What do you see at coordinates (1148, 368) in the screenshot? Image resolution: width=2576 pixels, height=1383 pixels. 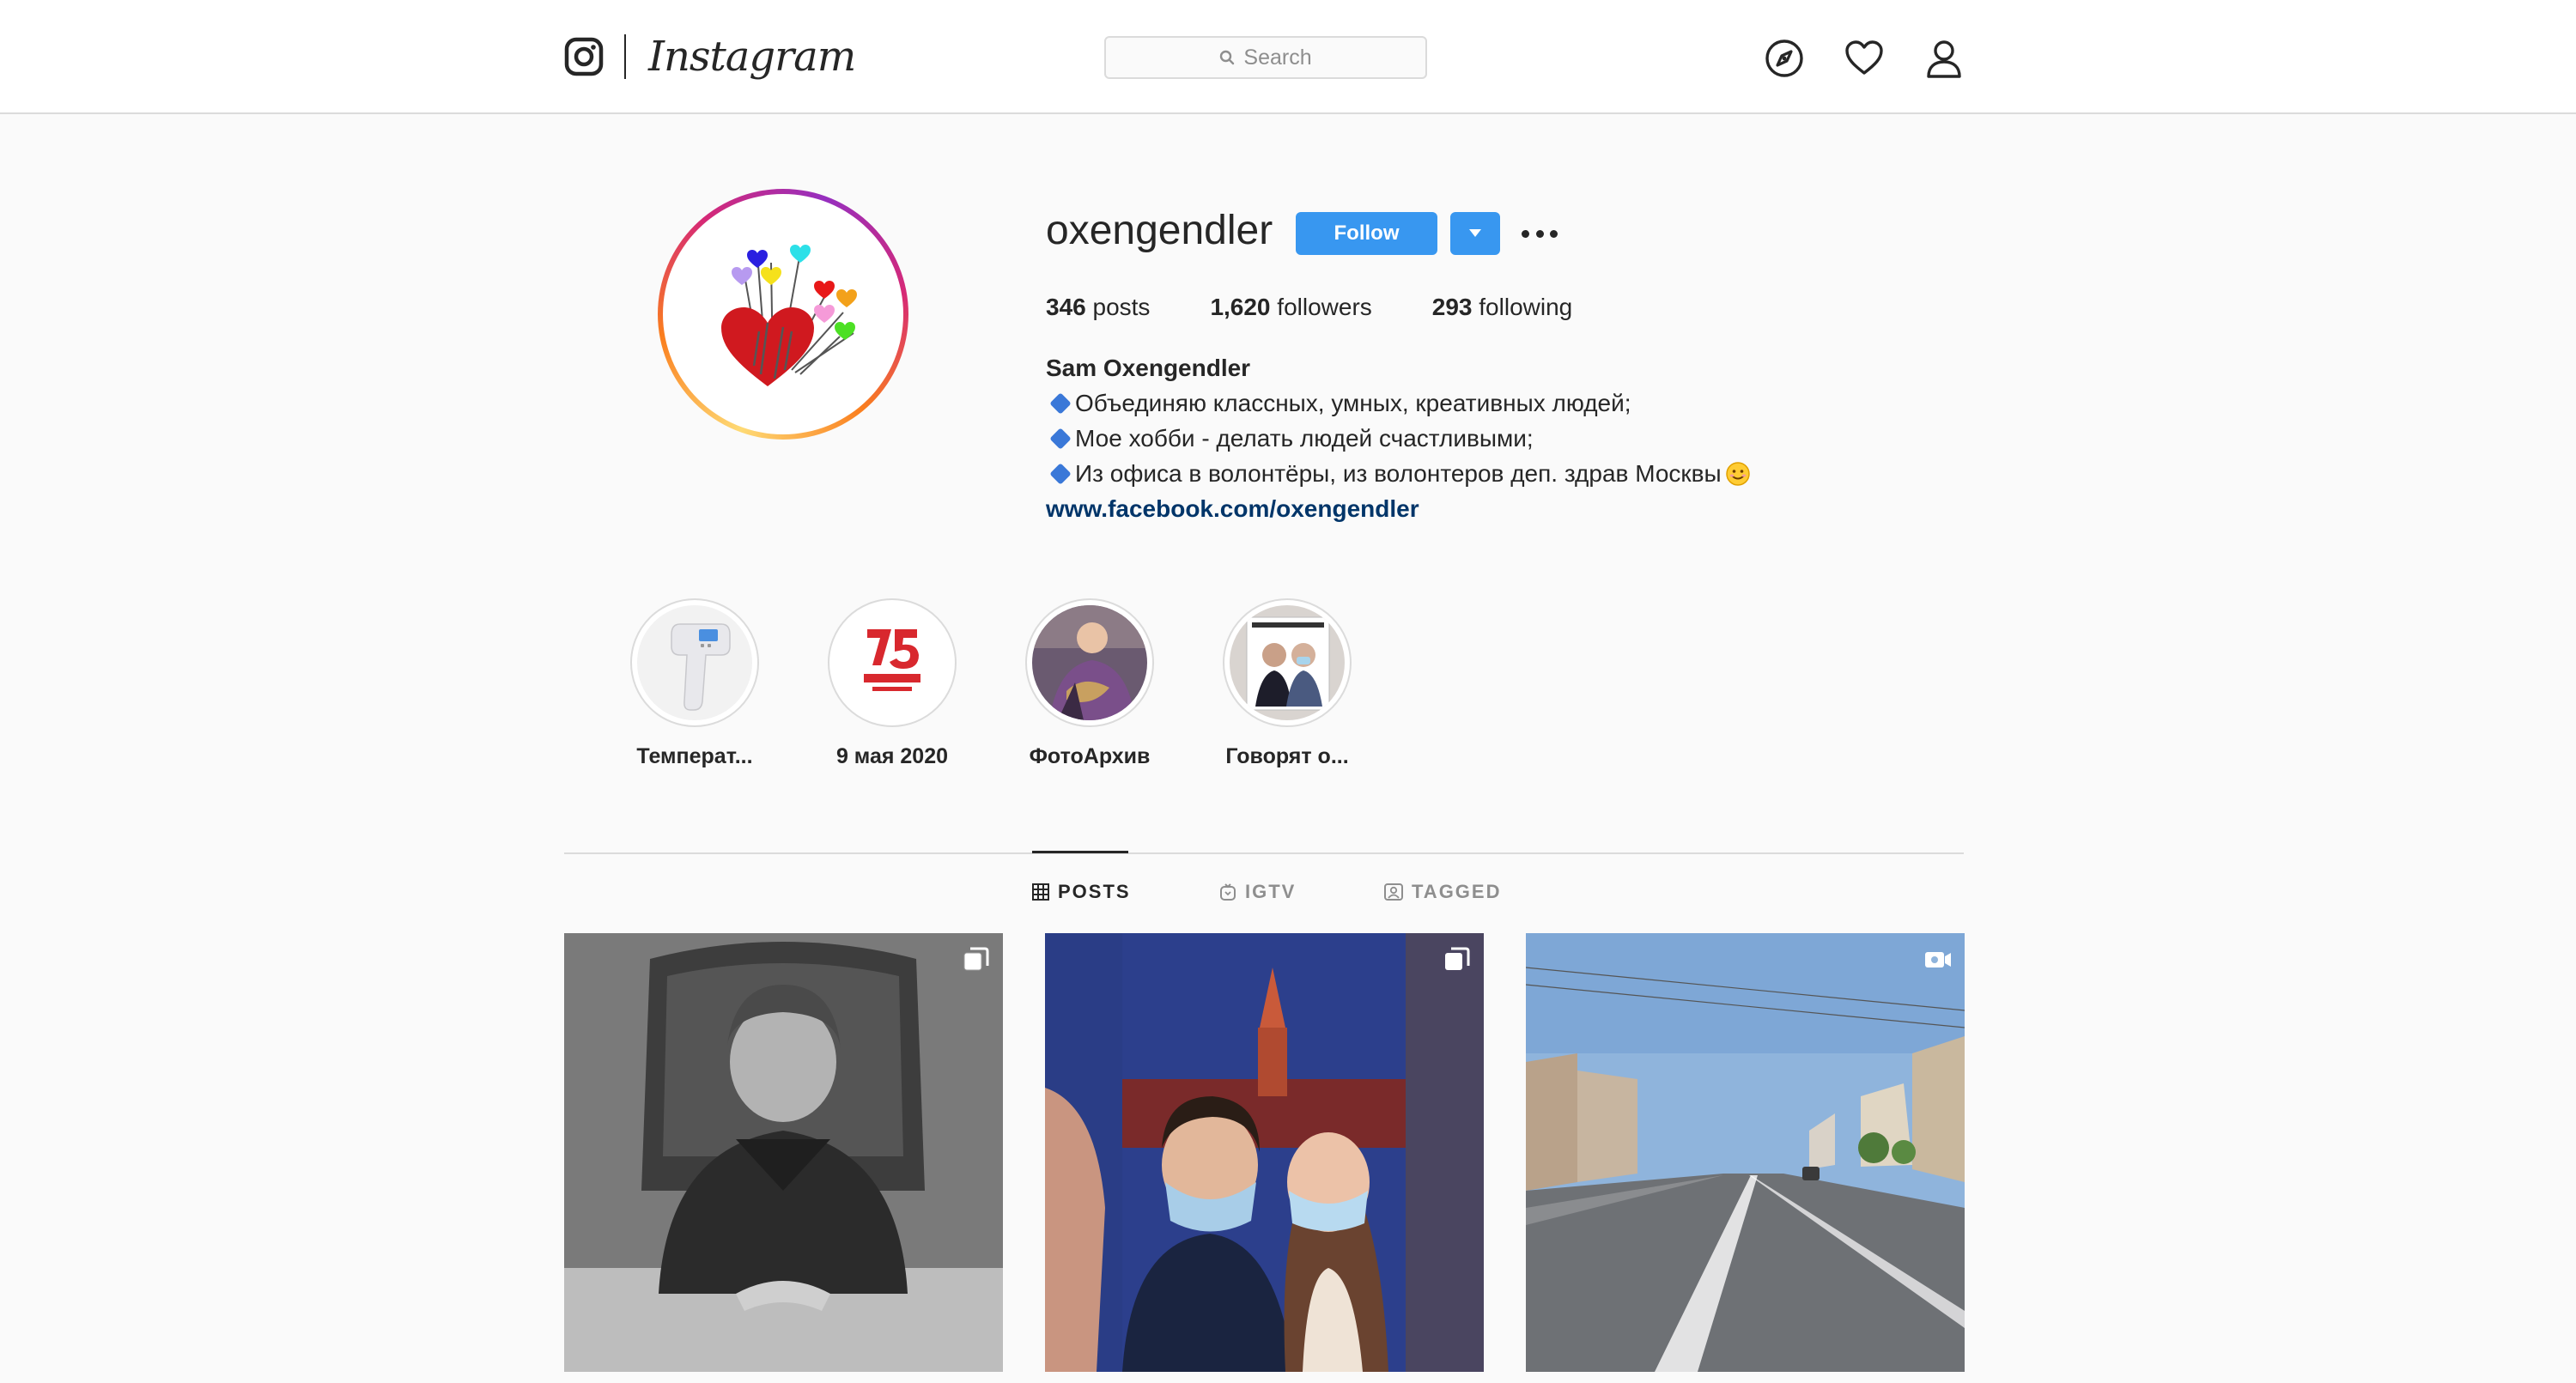 I see `profile-full-name: Sam Oxengendler` at bounding box center [1148, 368].